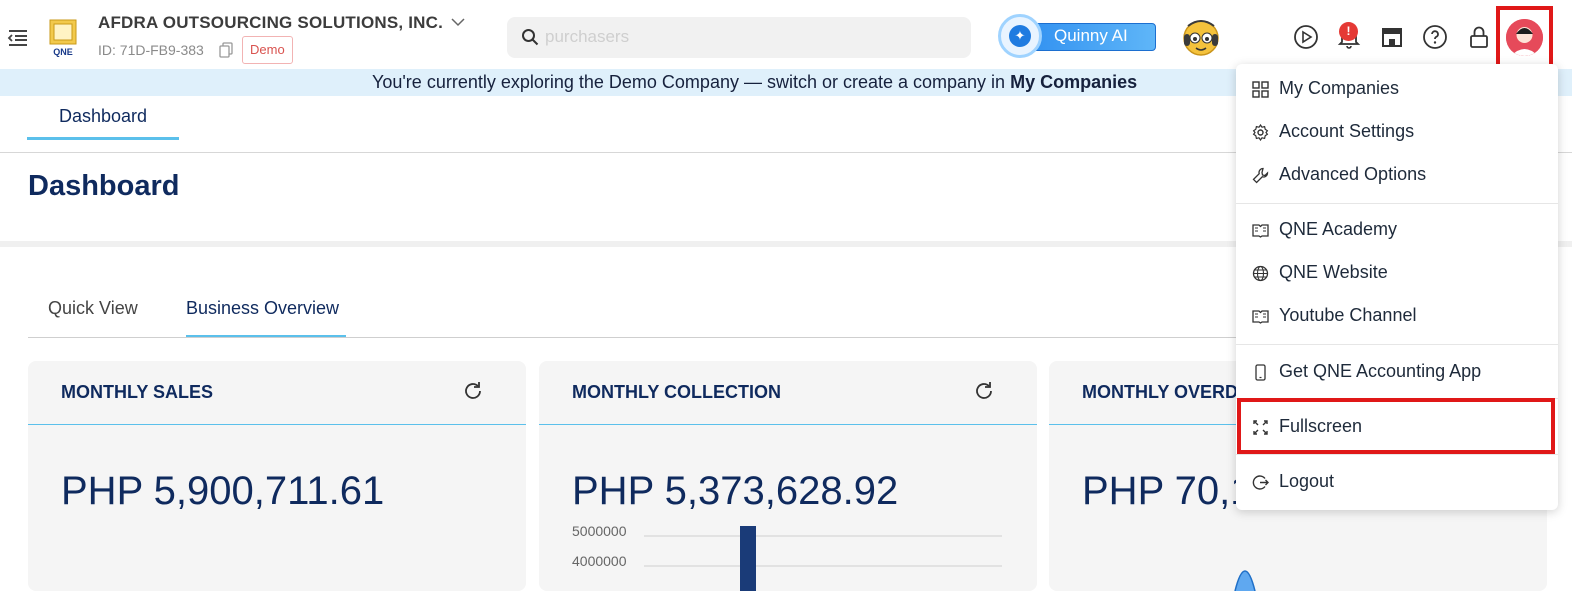  I want to click on tab-quick-view: Quick View, so click(93, 313).